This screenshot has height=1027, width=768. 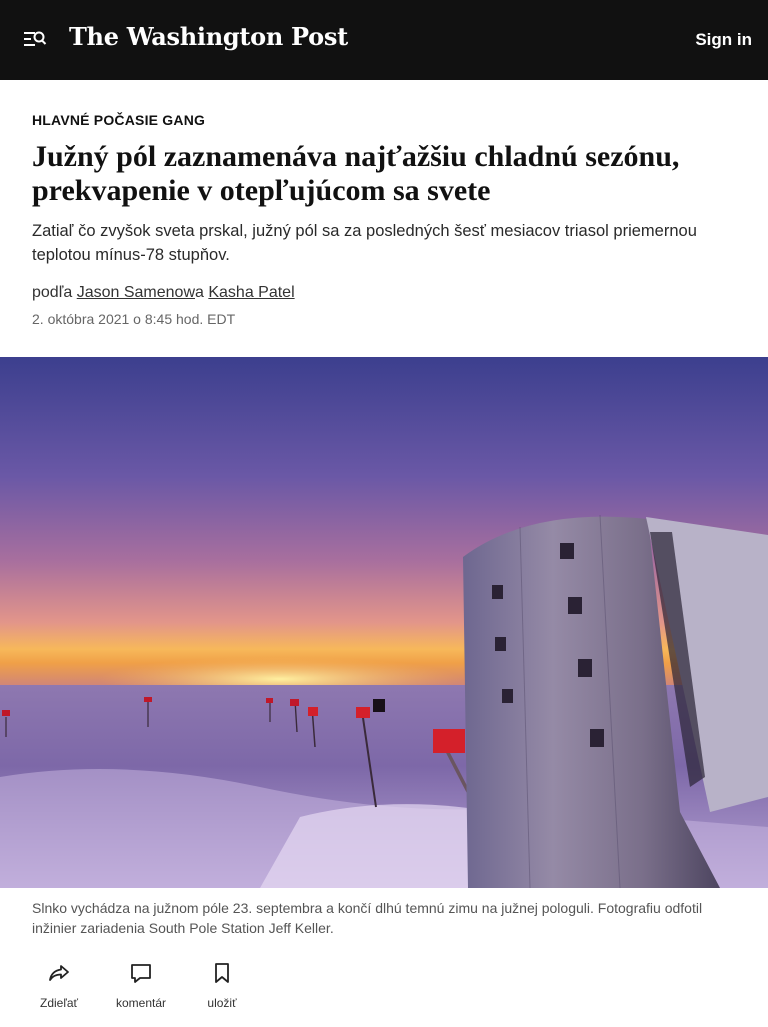 I want to click on top-bar: The Washington Post Sign in, so click(x=384, y=40).